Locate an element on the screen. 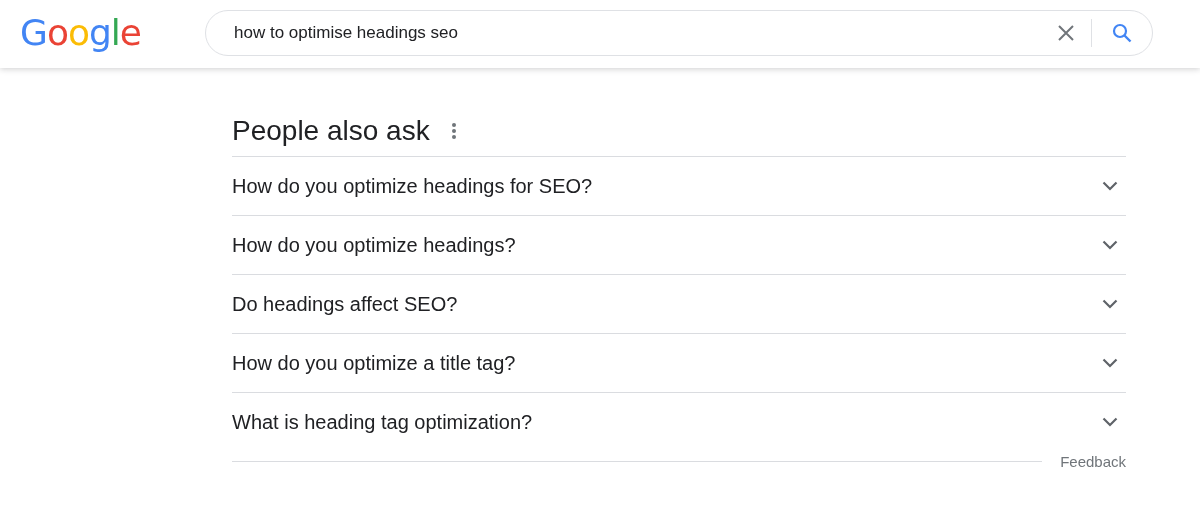  search-field: how to optimise headings seo is located at coordinates (645, 33).